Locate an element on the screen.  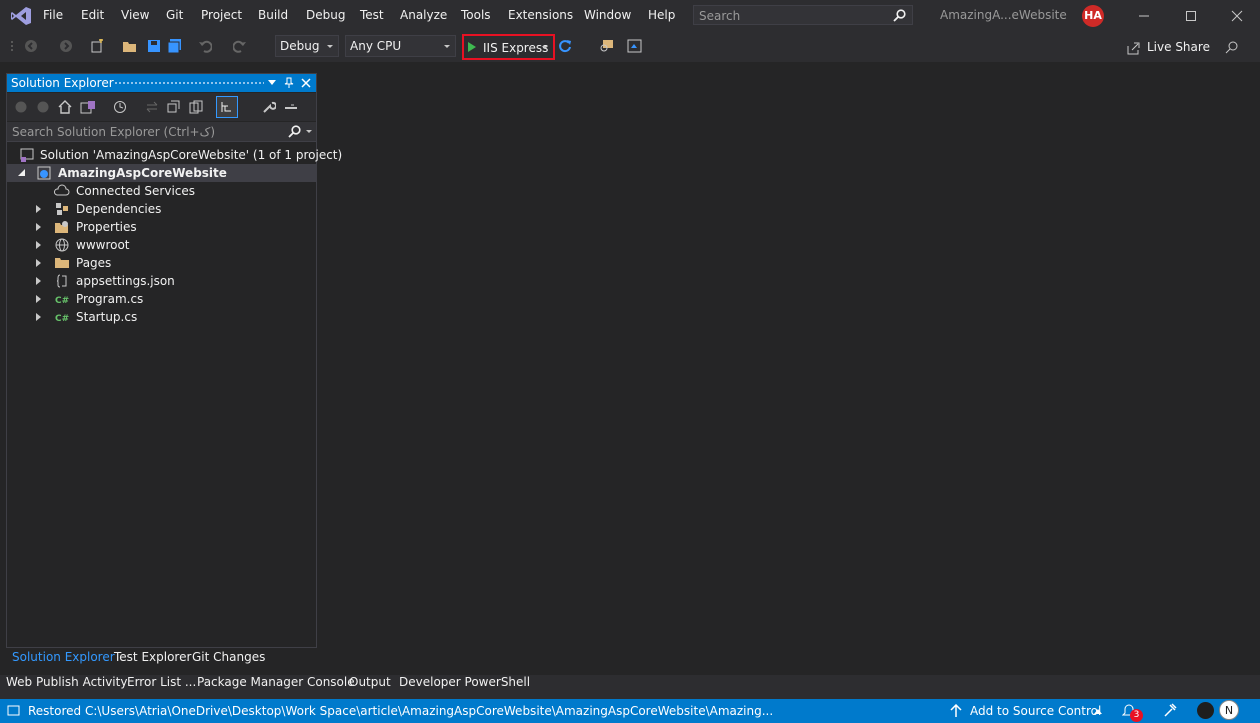
solution-explorer-title: Solution Explorer is located at coordinates (62, 83).